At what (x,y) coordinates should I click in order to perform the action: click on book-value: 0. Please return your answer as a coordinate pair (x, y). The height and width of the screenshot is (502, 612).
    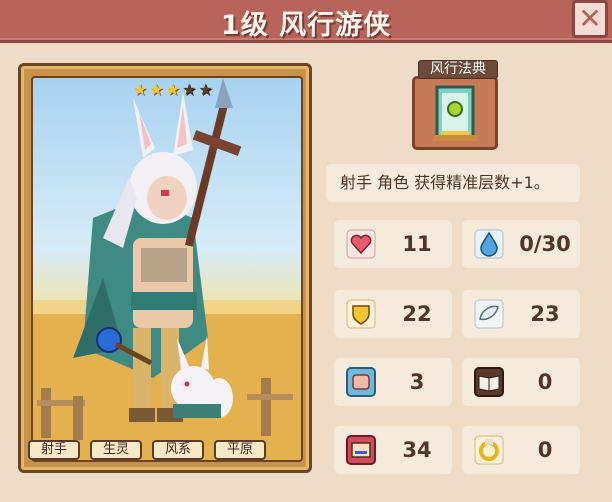
    Looking at the image, I should click on (545, 382).